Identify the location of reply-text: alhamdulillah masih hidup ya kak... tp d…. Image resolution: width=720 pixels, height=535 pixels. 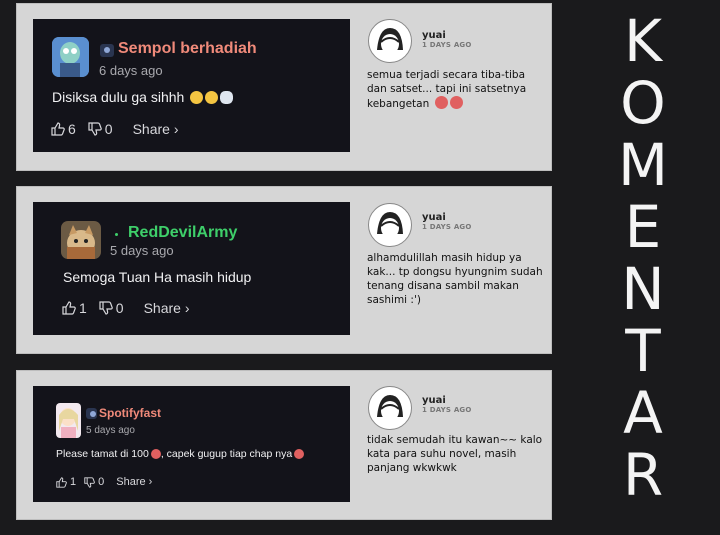
(457, 279).